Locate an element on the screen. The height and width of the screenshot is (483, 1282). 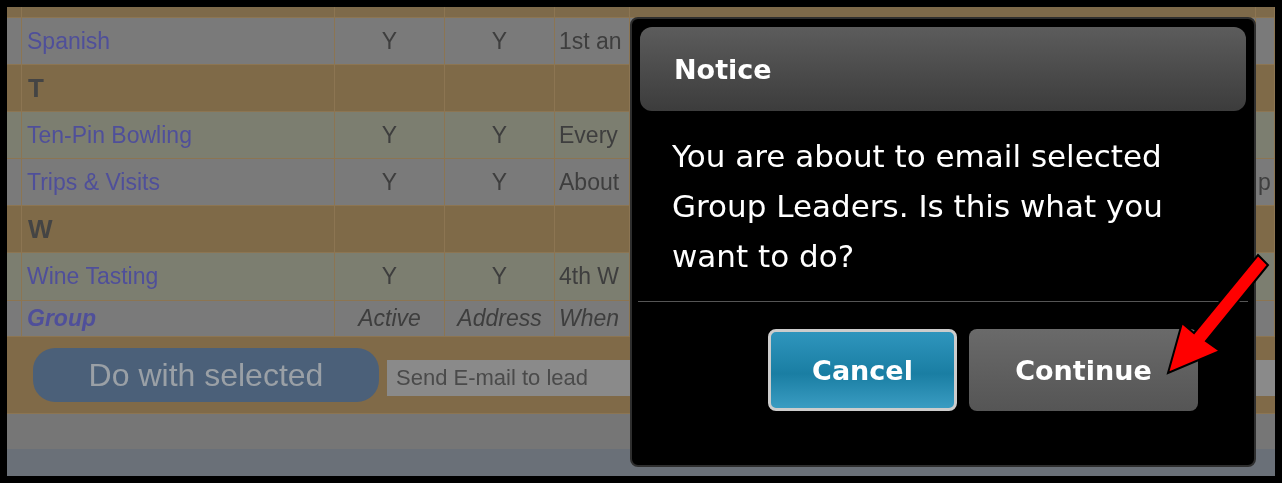
cancel-button: Cancel is located at coordinates (862, 370).